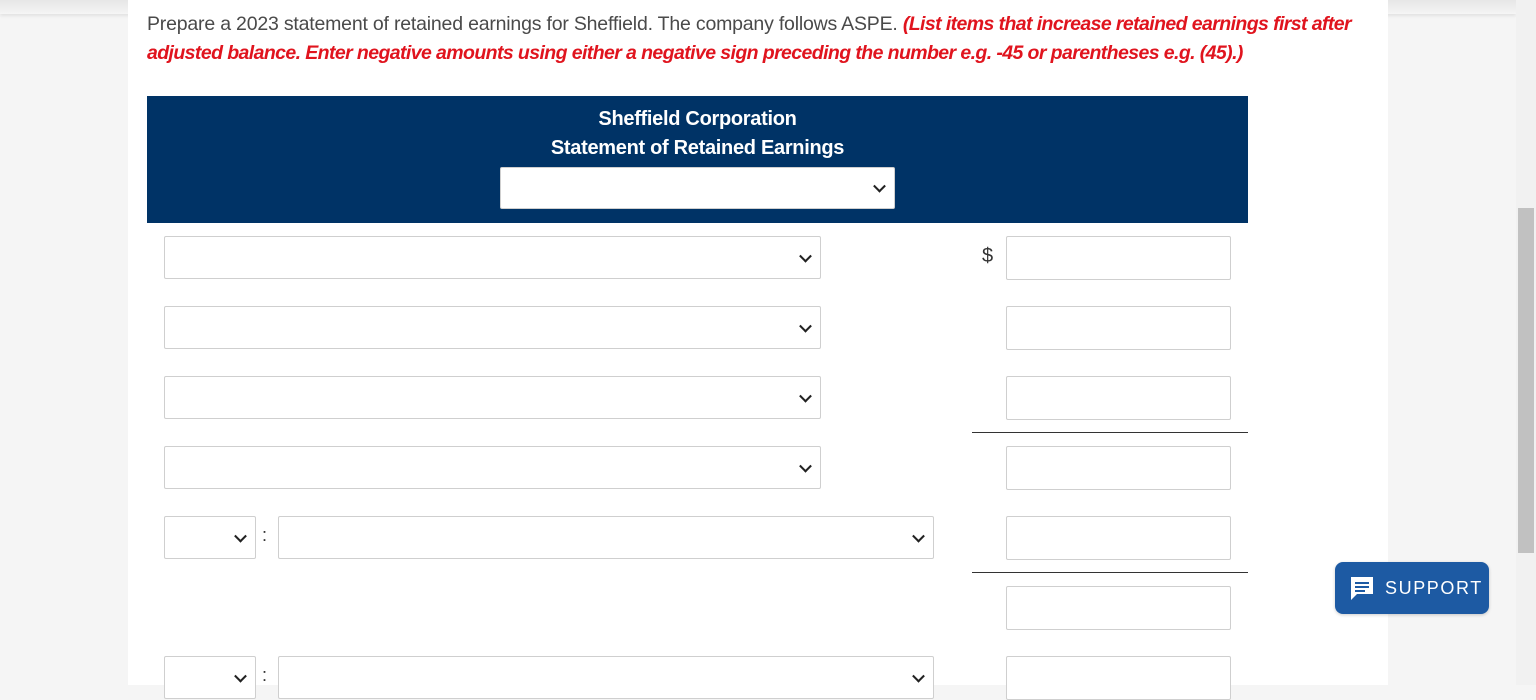  What do you see at coordinates (210, 537) in the screenshot?
I see `row-5-prefix-select` at bounding box center [210, 537].